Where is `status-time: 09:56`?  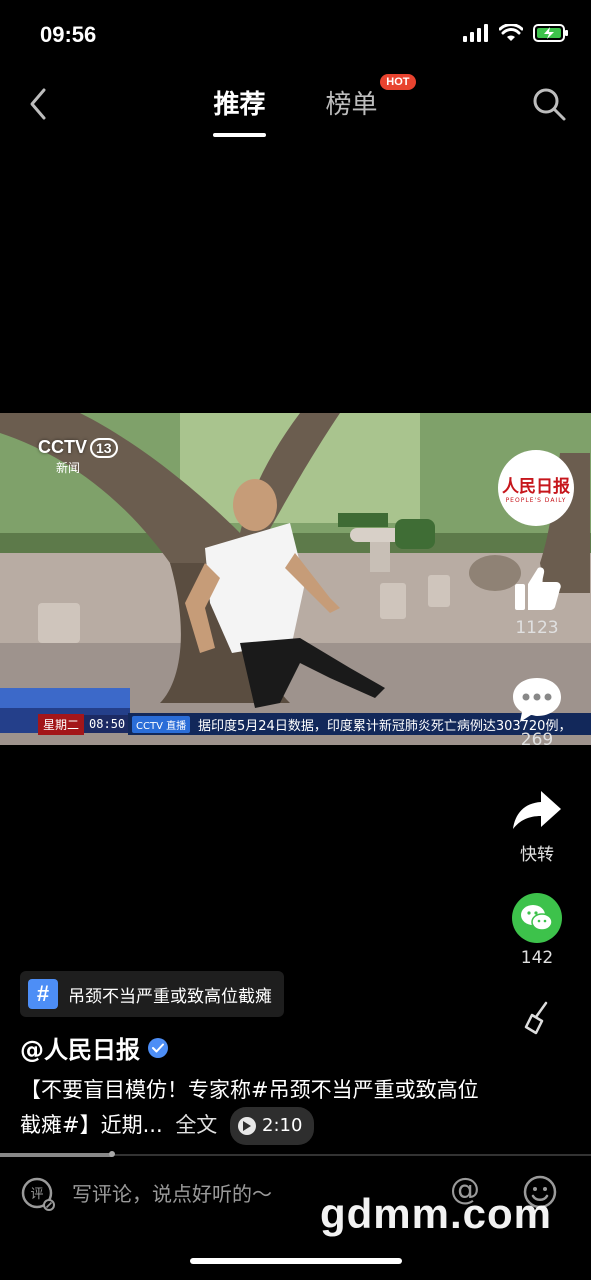
status-time: 09:56 is located at coordinates (68, 34).